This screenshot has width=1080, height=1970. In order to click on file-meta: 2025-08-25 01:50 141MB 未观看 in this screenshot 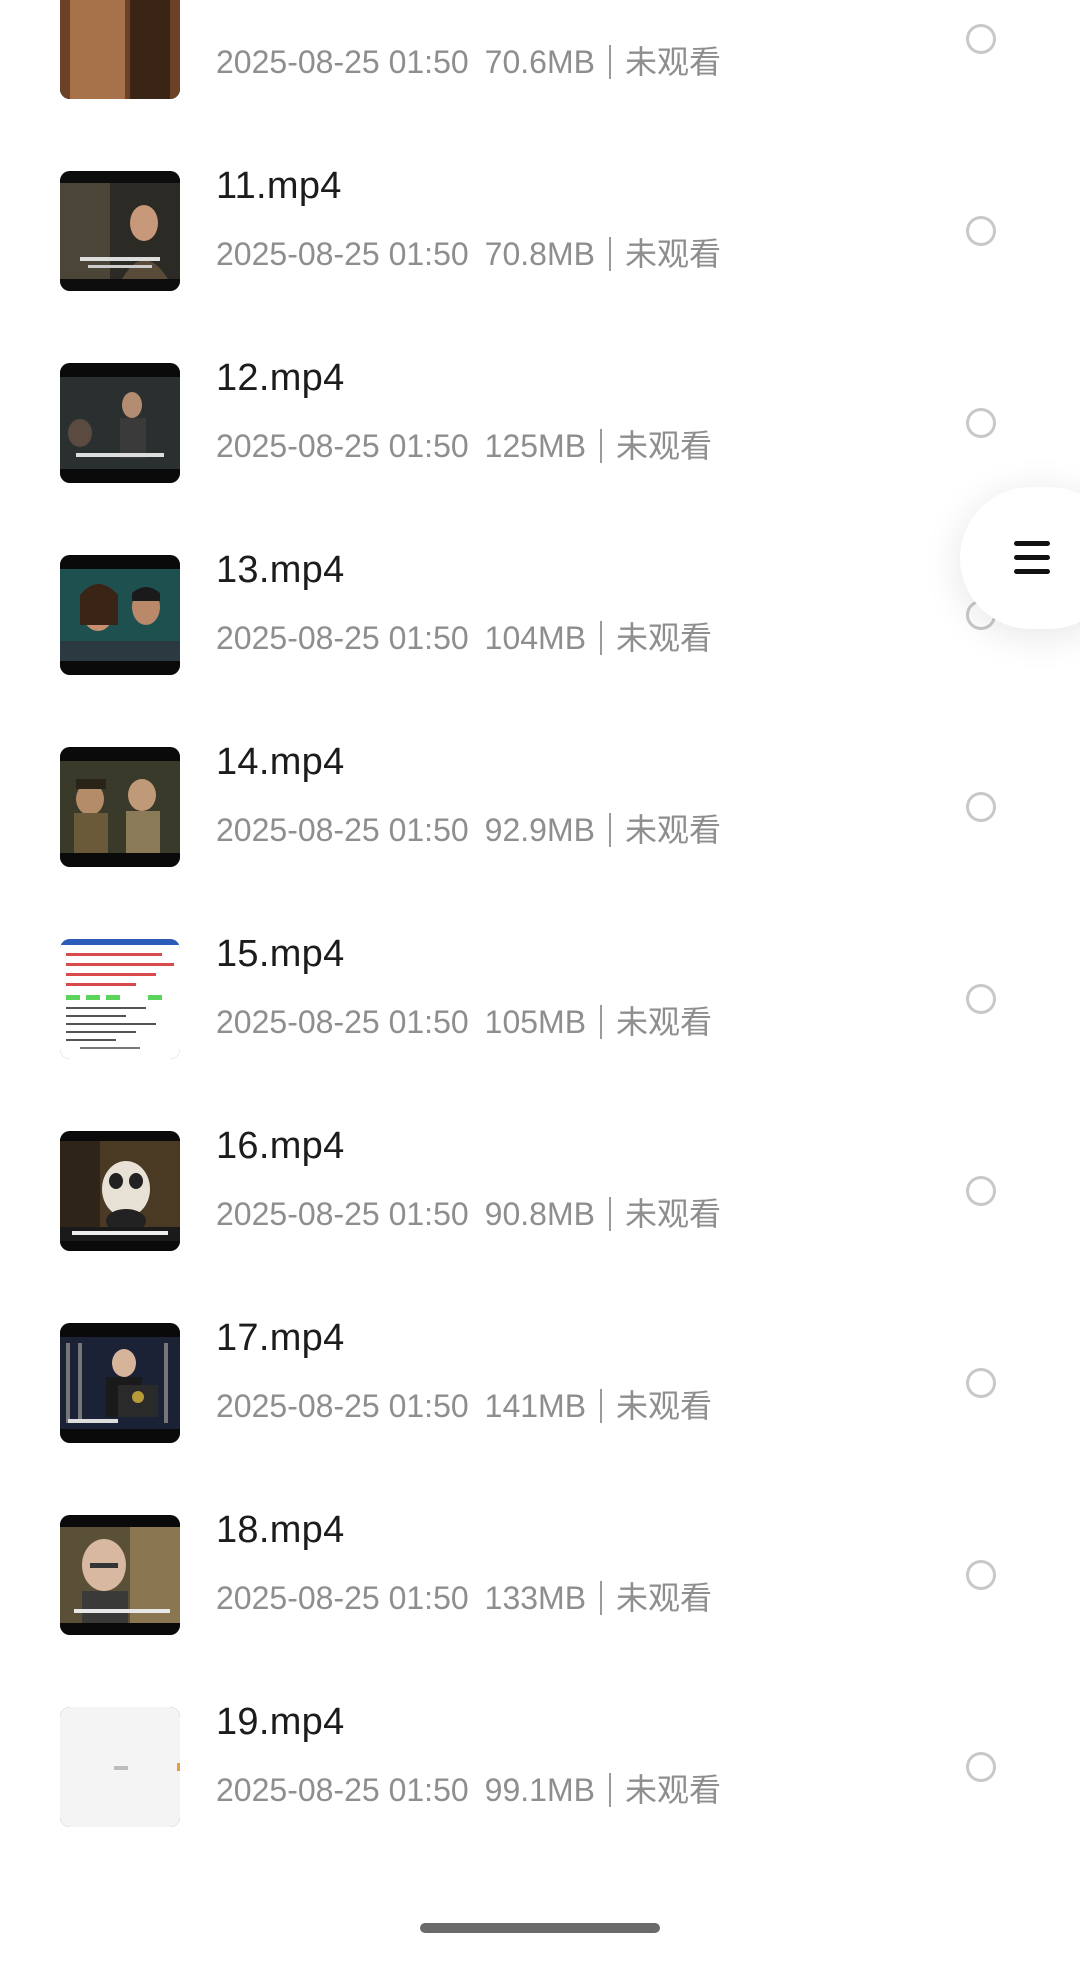, I will do `click(464, 1404)`.